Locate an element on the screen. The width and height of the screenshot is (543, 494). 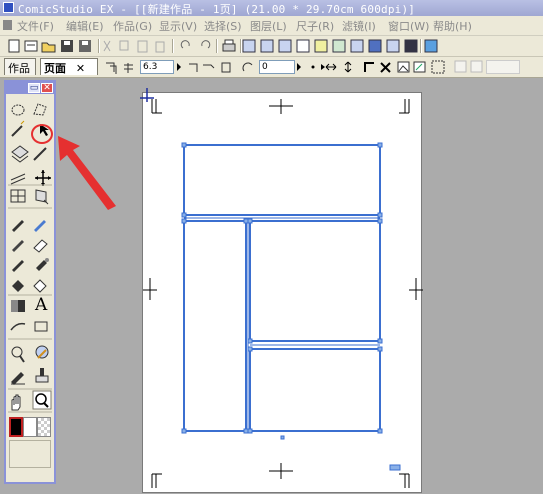
document-tab-bar: 作品 页面 ✕ 6.3 0 is located at coordinates (271, 67).